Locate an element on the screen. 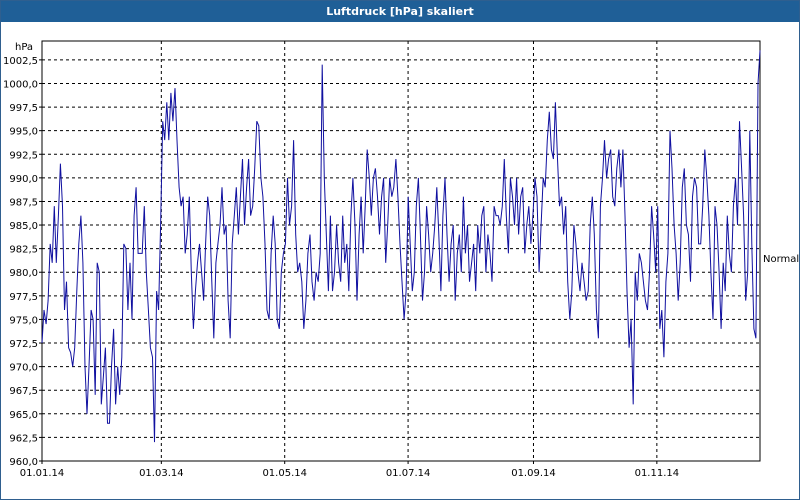 The height and width of the screenshot is (500, 800). x-tick-label: 01.03.14 is located at coordinates (161, 473).